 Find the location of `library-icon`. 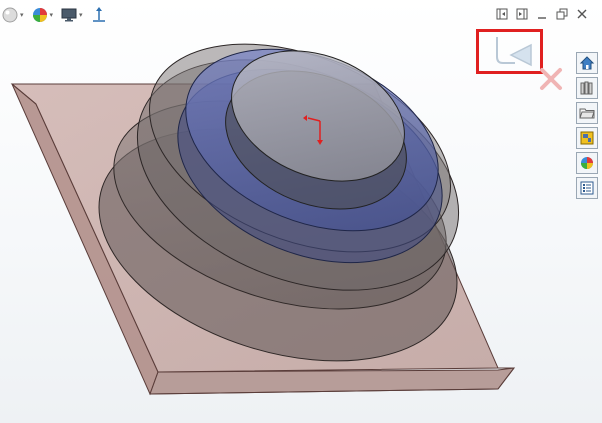

library-icon is located at coordinates (586, 88).